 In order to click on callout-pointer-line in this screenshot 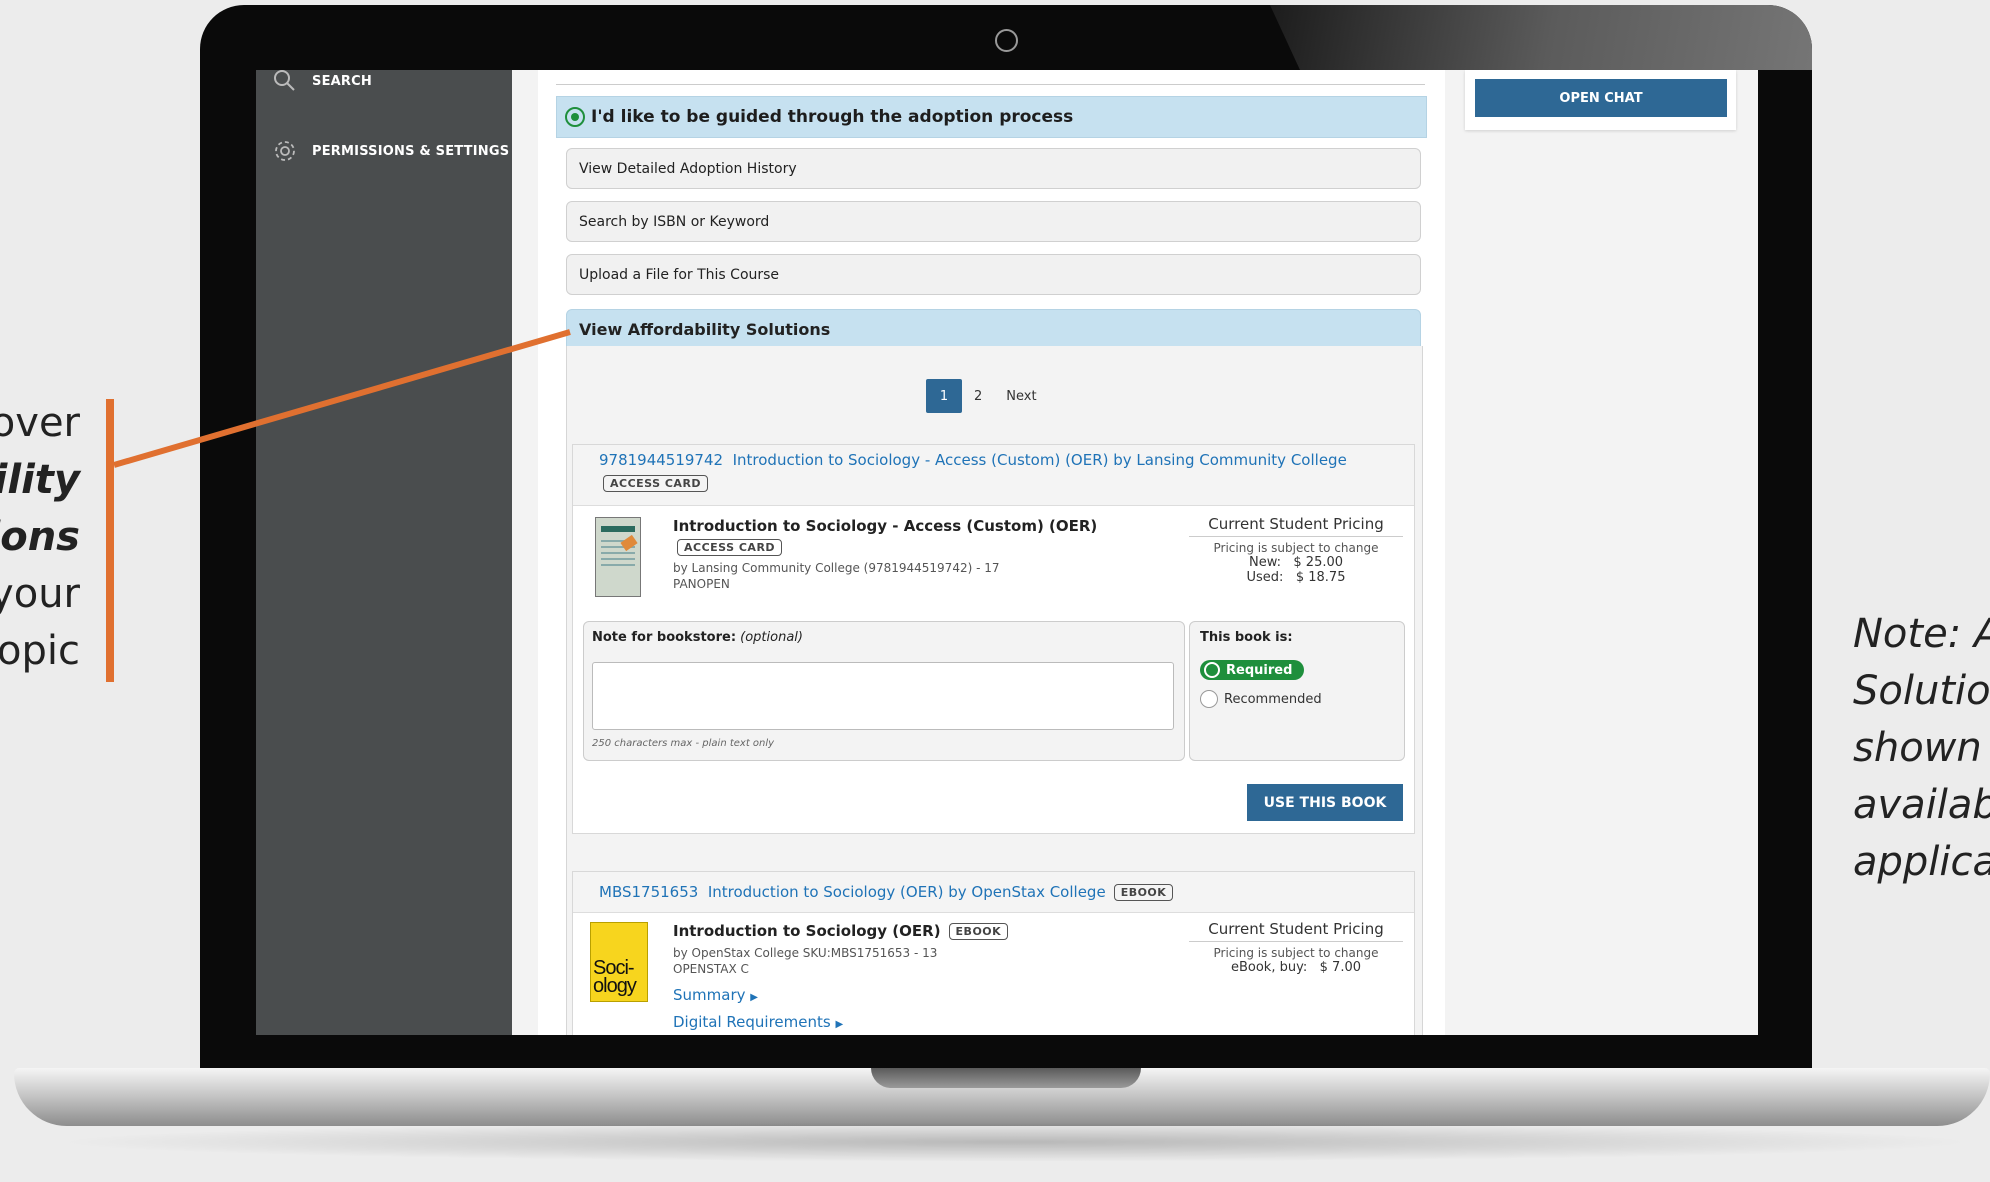, I will do `click(342, 398)`.